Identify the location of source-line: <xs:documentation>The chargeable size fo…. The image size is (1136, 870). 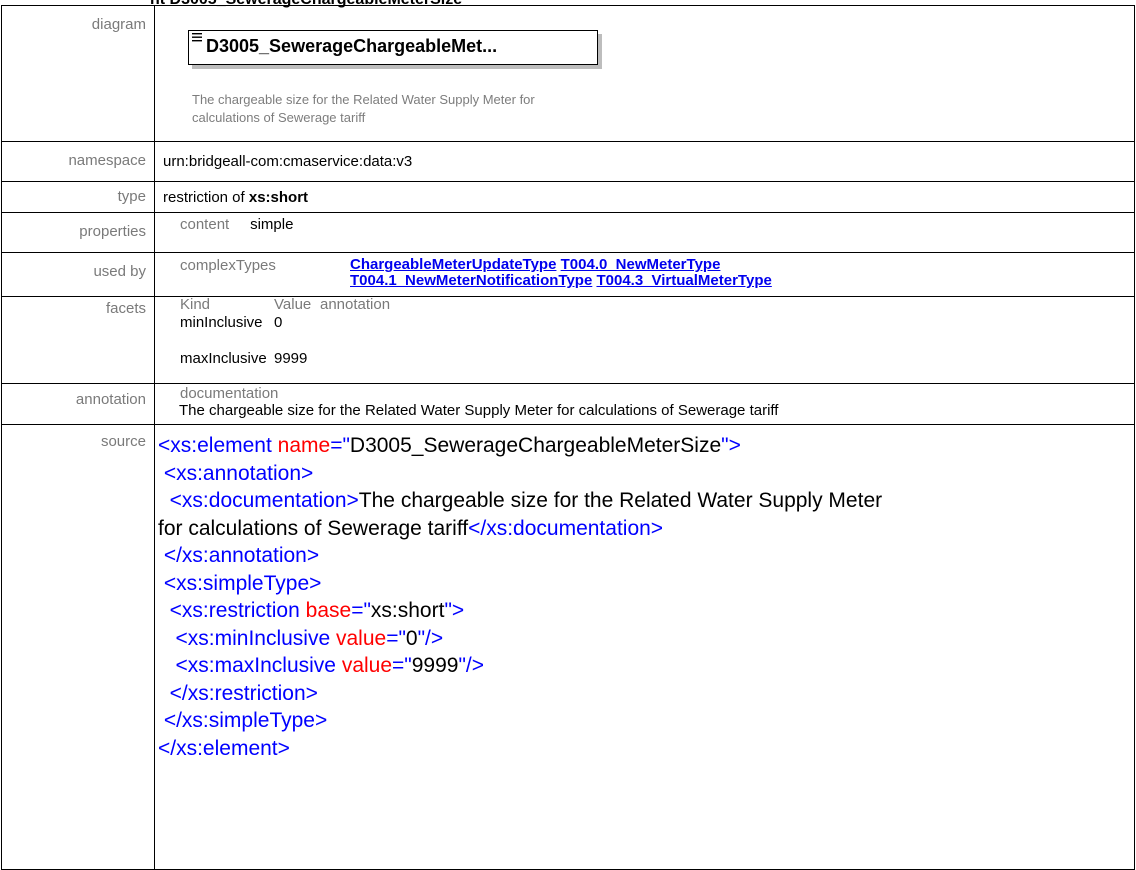
(520, 500).